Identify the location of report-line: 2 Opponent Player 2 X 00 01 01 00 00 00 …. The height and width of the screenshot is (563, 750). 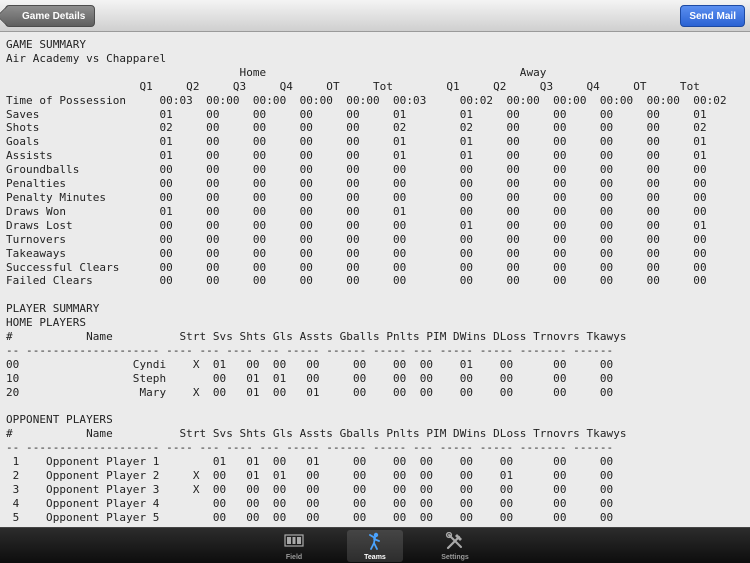
(310, 476).